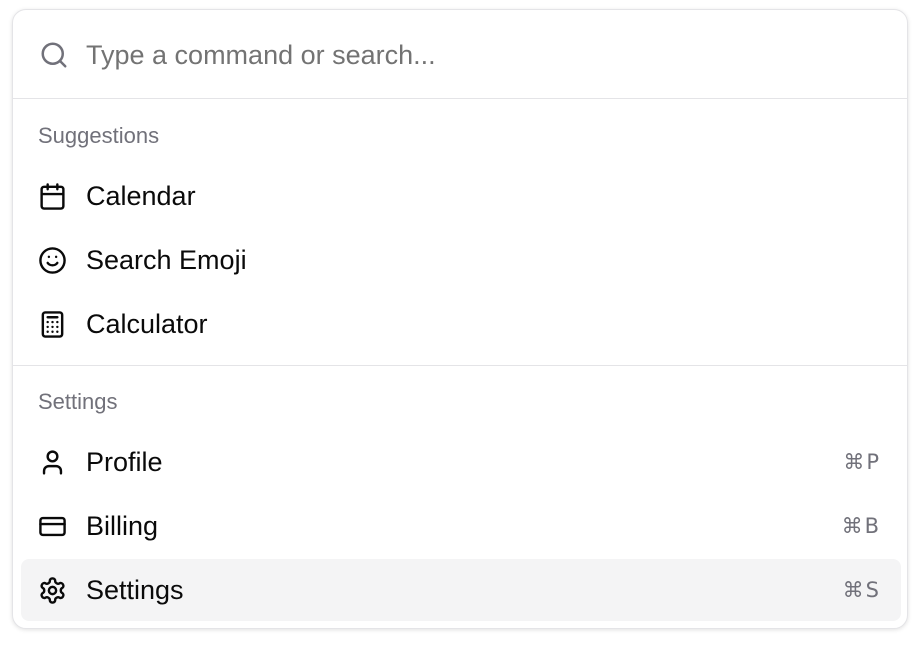  I want to click on smile-icon, so click(52, 260).